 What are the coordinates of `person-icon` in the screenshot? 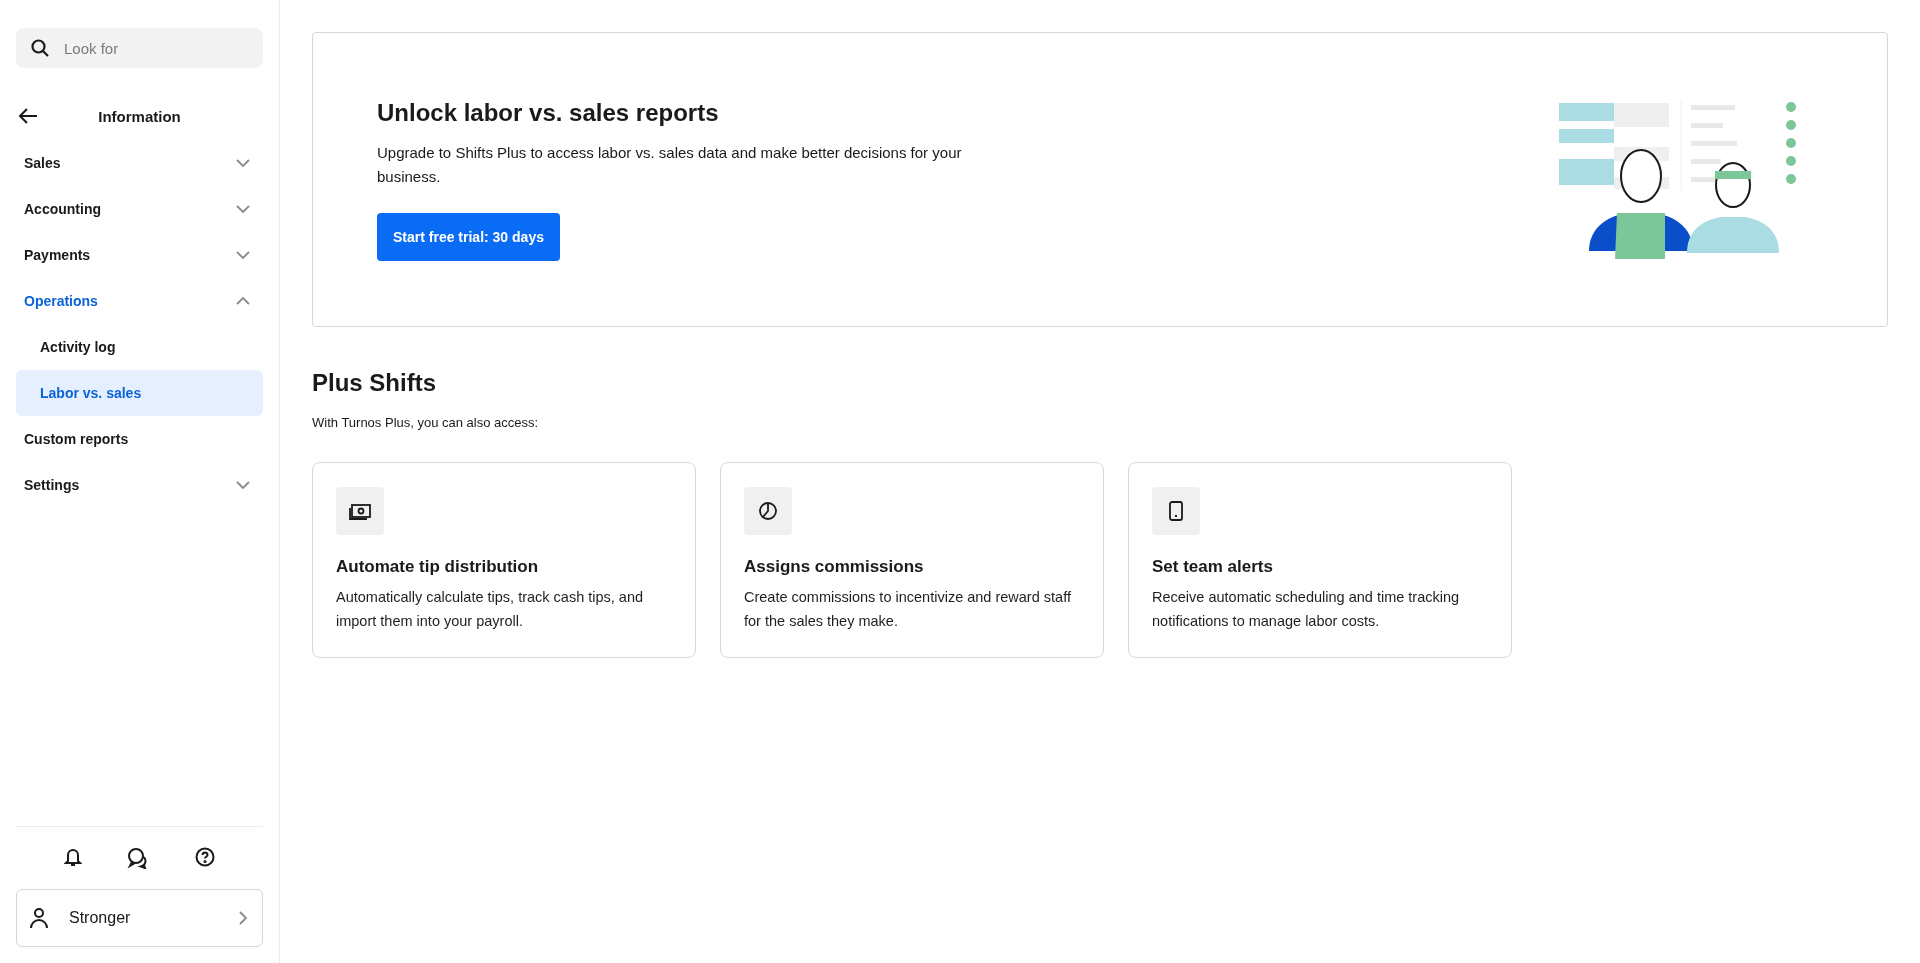 It's located at (39, 918).